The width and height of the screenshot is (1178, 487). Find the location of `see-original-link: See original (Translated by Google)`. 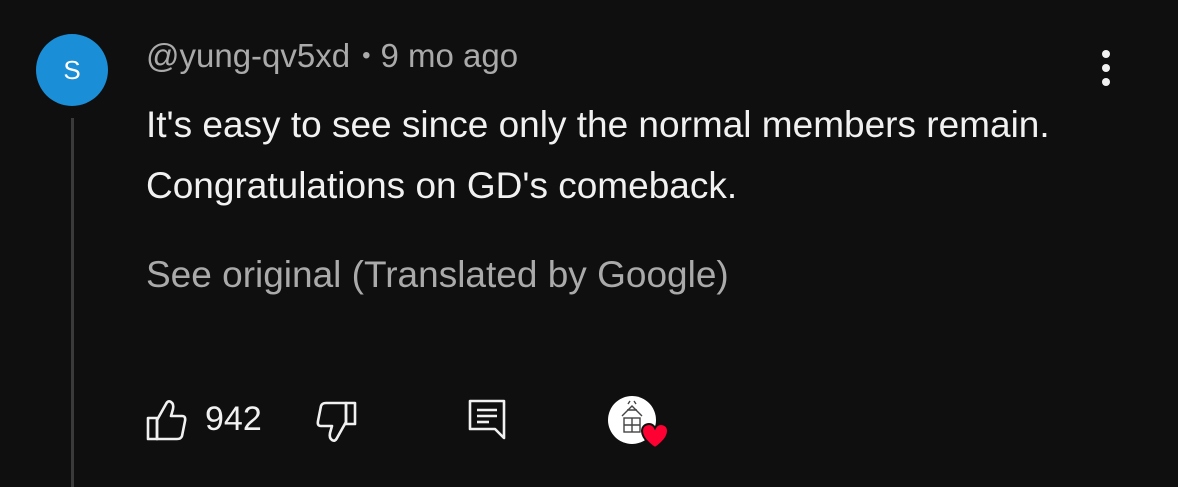

see-original-link: See original (Translated by Google) is located at coordinates (437, 275).